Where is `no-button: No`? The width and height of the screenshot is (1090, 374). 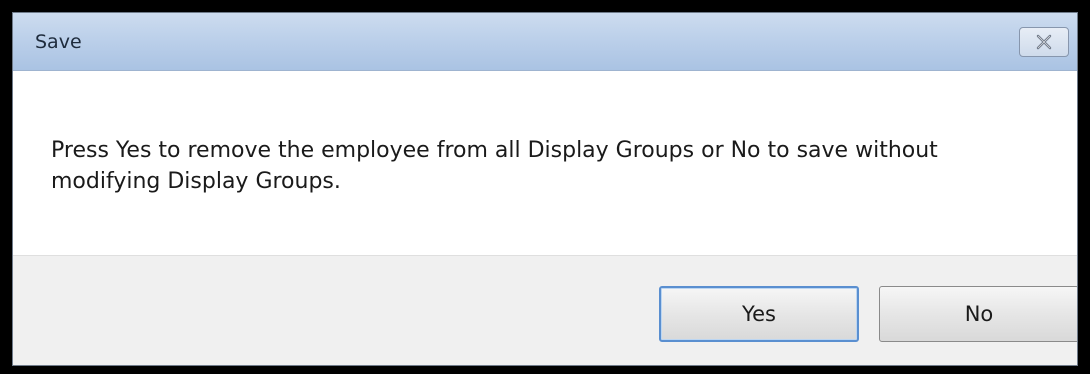 no-button: No is located at coordinates (978, 314).